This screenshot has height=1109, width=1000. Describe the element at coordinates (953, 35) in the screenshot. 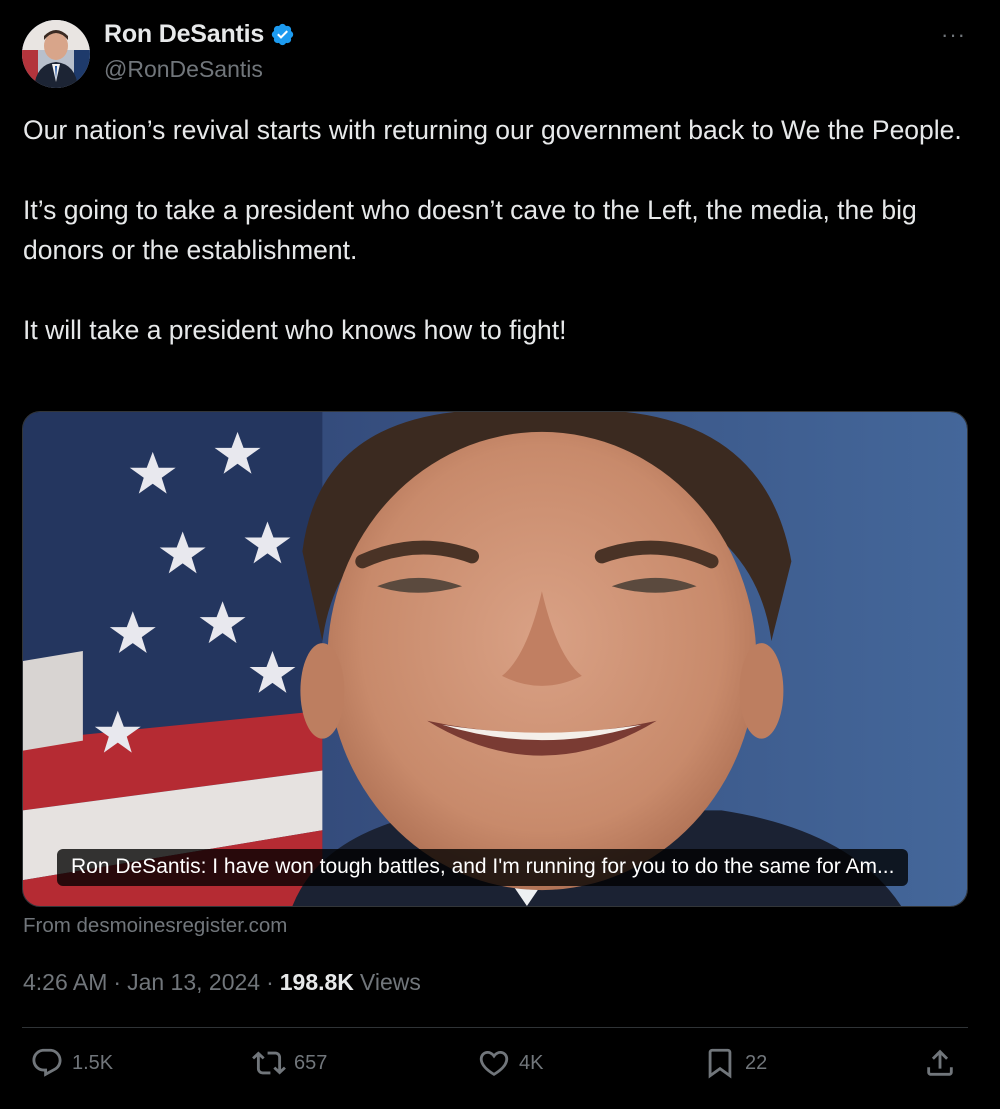

I see `more-options-icon: ···` at that location.